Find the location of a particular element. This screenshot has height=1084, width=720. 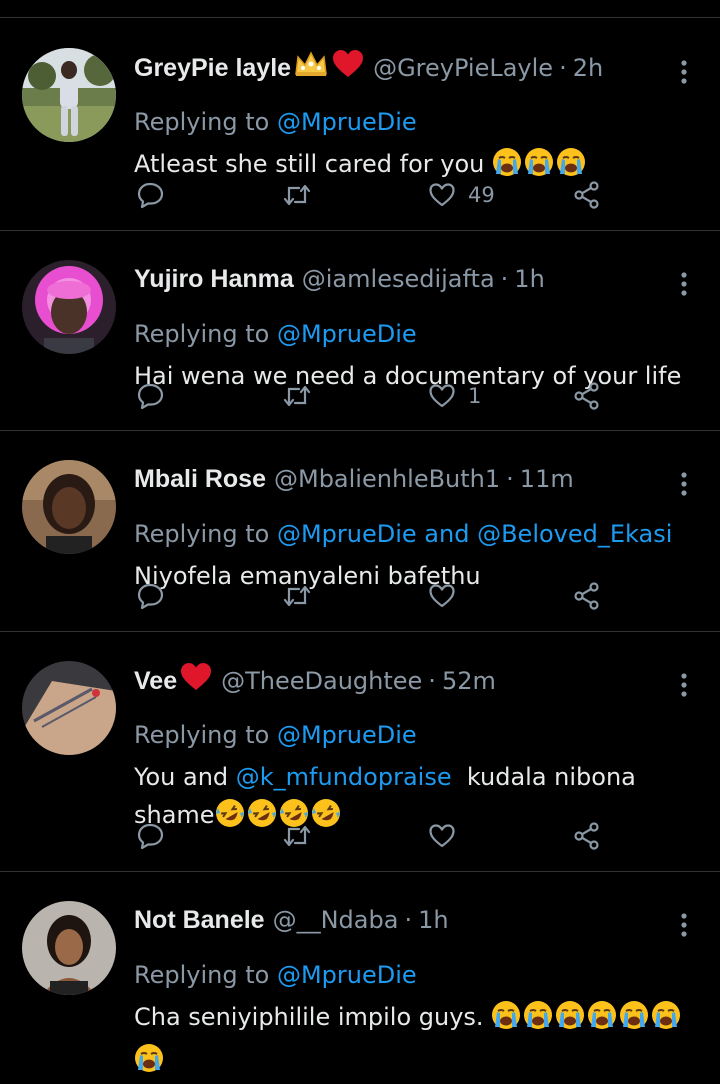

username-handle: @GreyPieLayle is located at coordinates (463, 68).